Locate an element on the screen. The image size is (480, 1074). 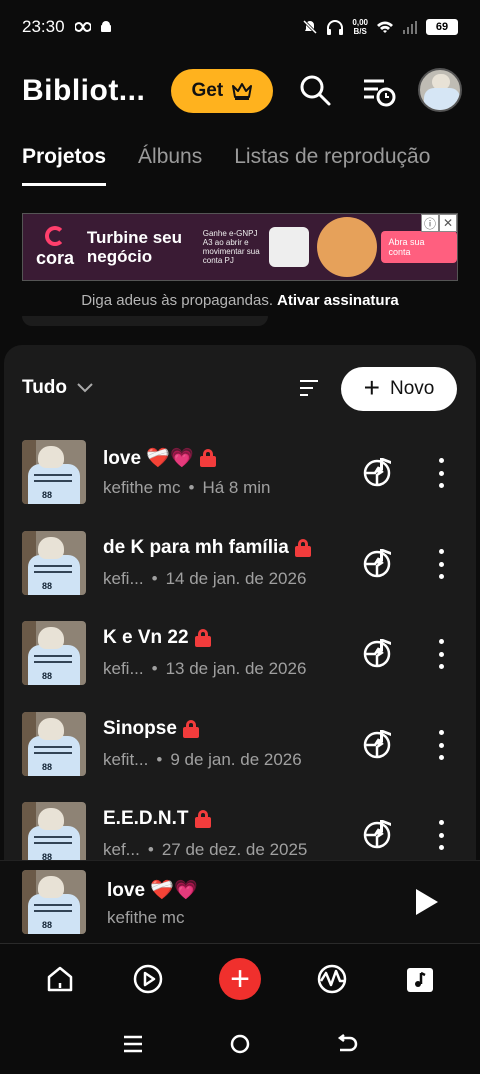
project-row: 88 E.E.D.N.T kef... • 27 de dez. de 2025 is located at coordinates (247, 833).